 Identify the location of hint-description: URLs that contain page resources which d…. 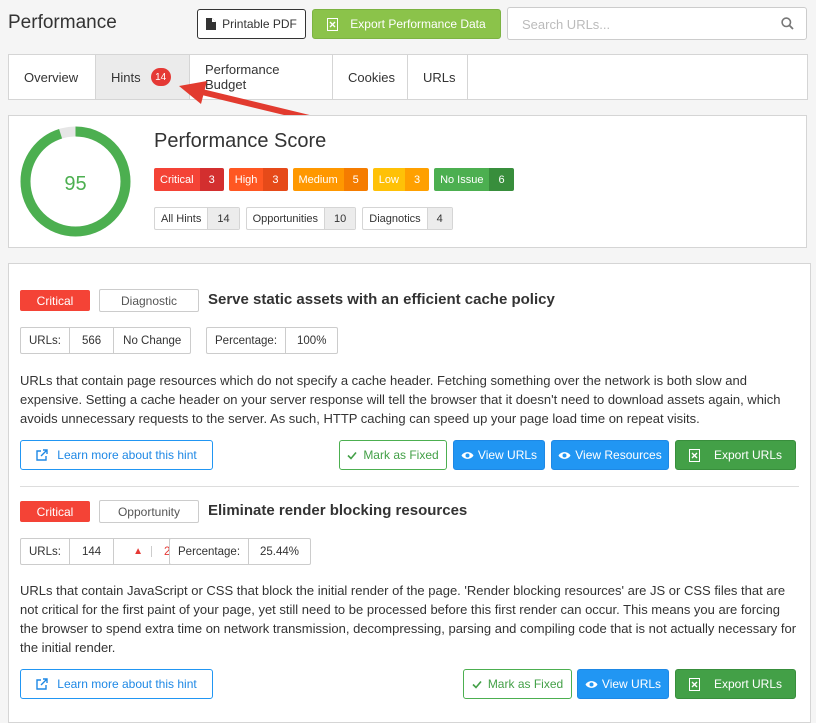
(400, 399).